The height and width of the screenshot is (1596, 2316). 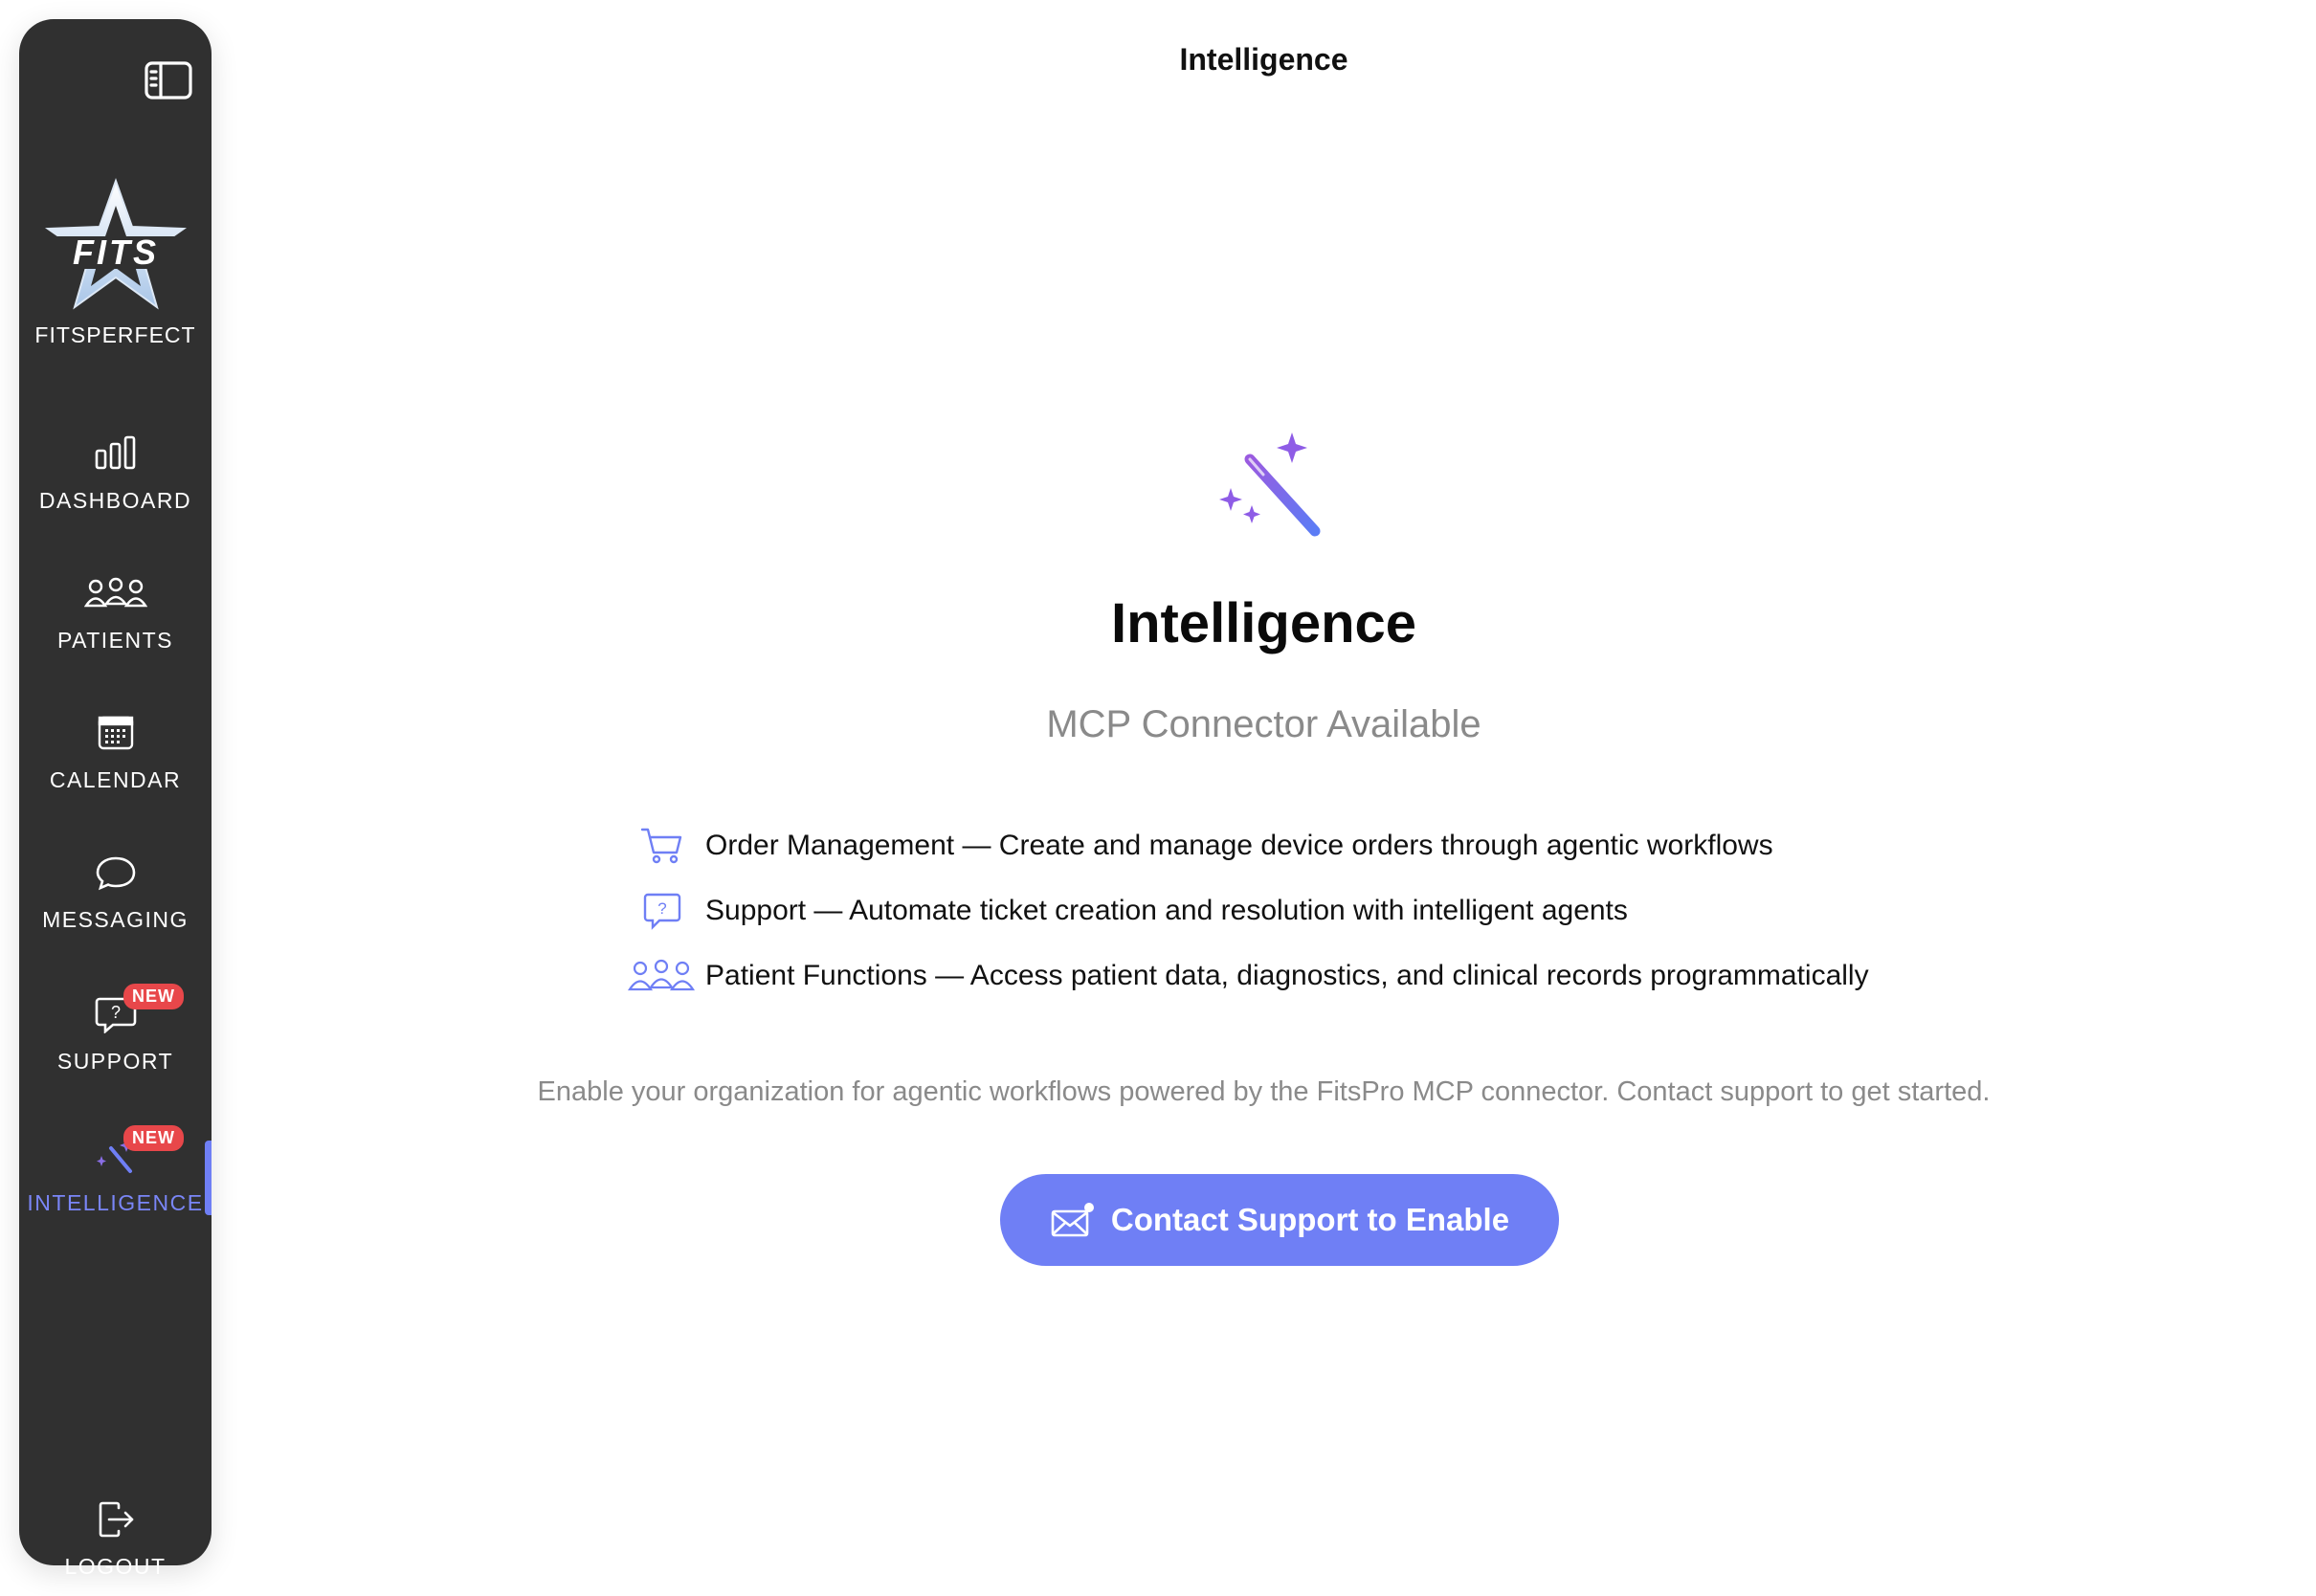 I want to click on logout-button: LOGOUT, so click(x=116, y=1539).